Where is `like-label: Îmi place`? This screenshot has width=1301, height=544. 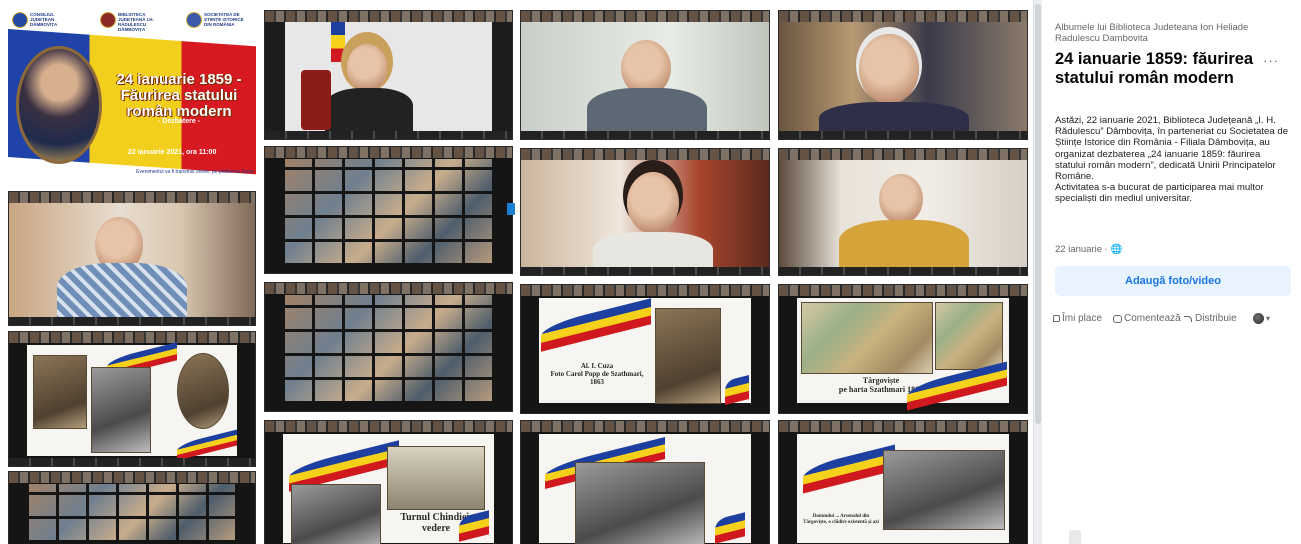
like-label: Îmi place is located at coordinates (1082, 318).